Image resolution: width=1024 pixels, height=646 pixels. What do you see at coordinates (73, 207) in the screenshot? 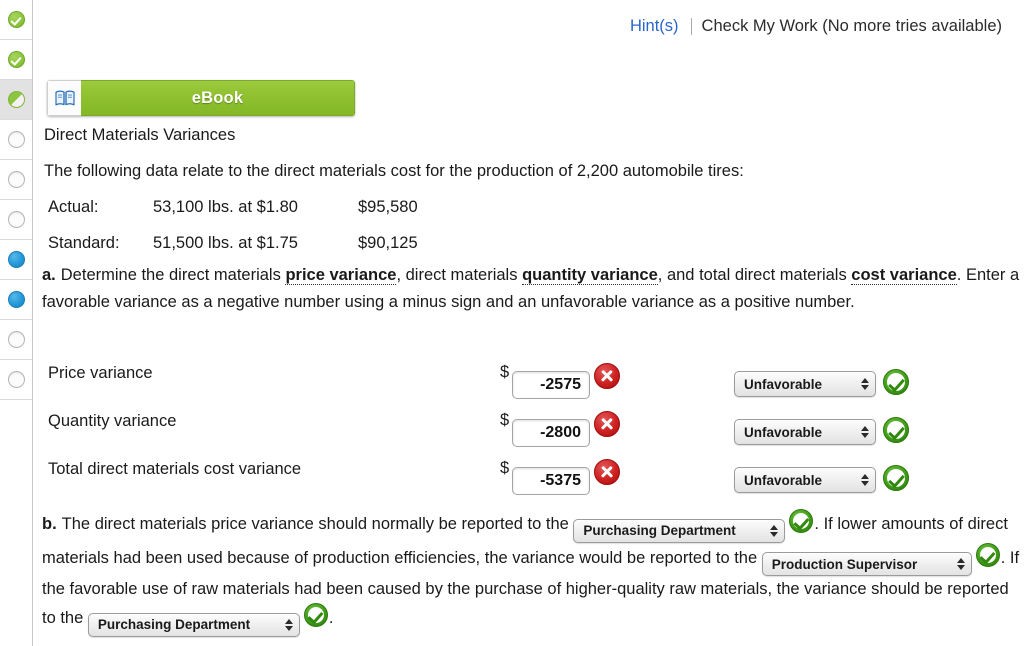
I see `data-row-label: Actual:` at bounding box center [73, 207].